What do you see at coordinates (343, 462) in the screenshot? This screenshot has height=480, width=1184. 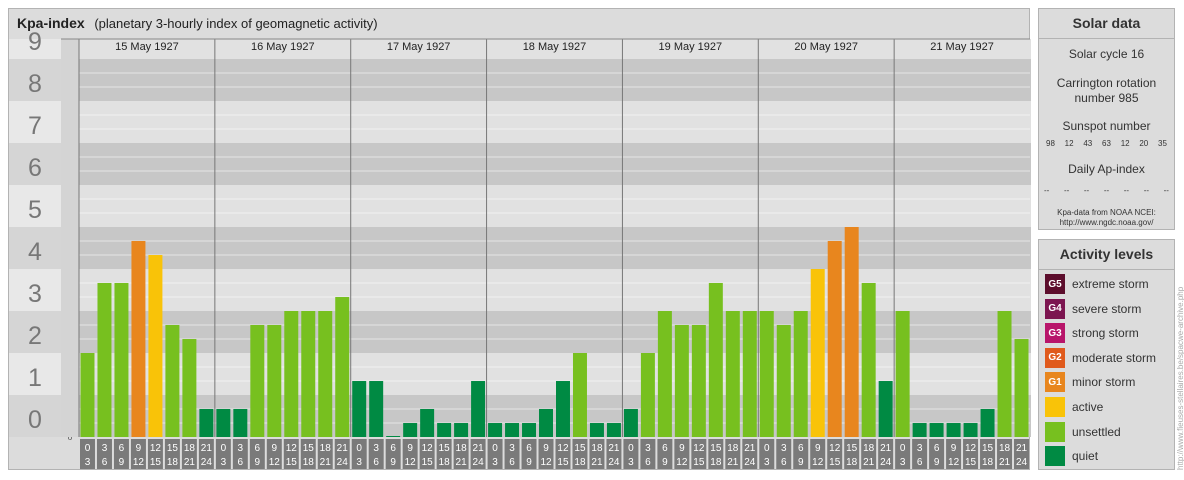 I see `interval-end-label: 24` at bounding box center [343, 462].